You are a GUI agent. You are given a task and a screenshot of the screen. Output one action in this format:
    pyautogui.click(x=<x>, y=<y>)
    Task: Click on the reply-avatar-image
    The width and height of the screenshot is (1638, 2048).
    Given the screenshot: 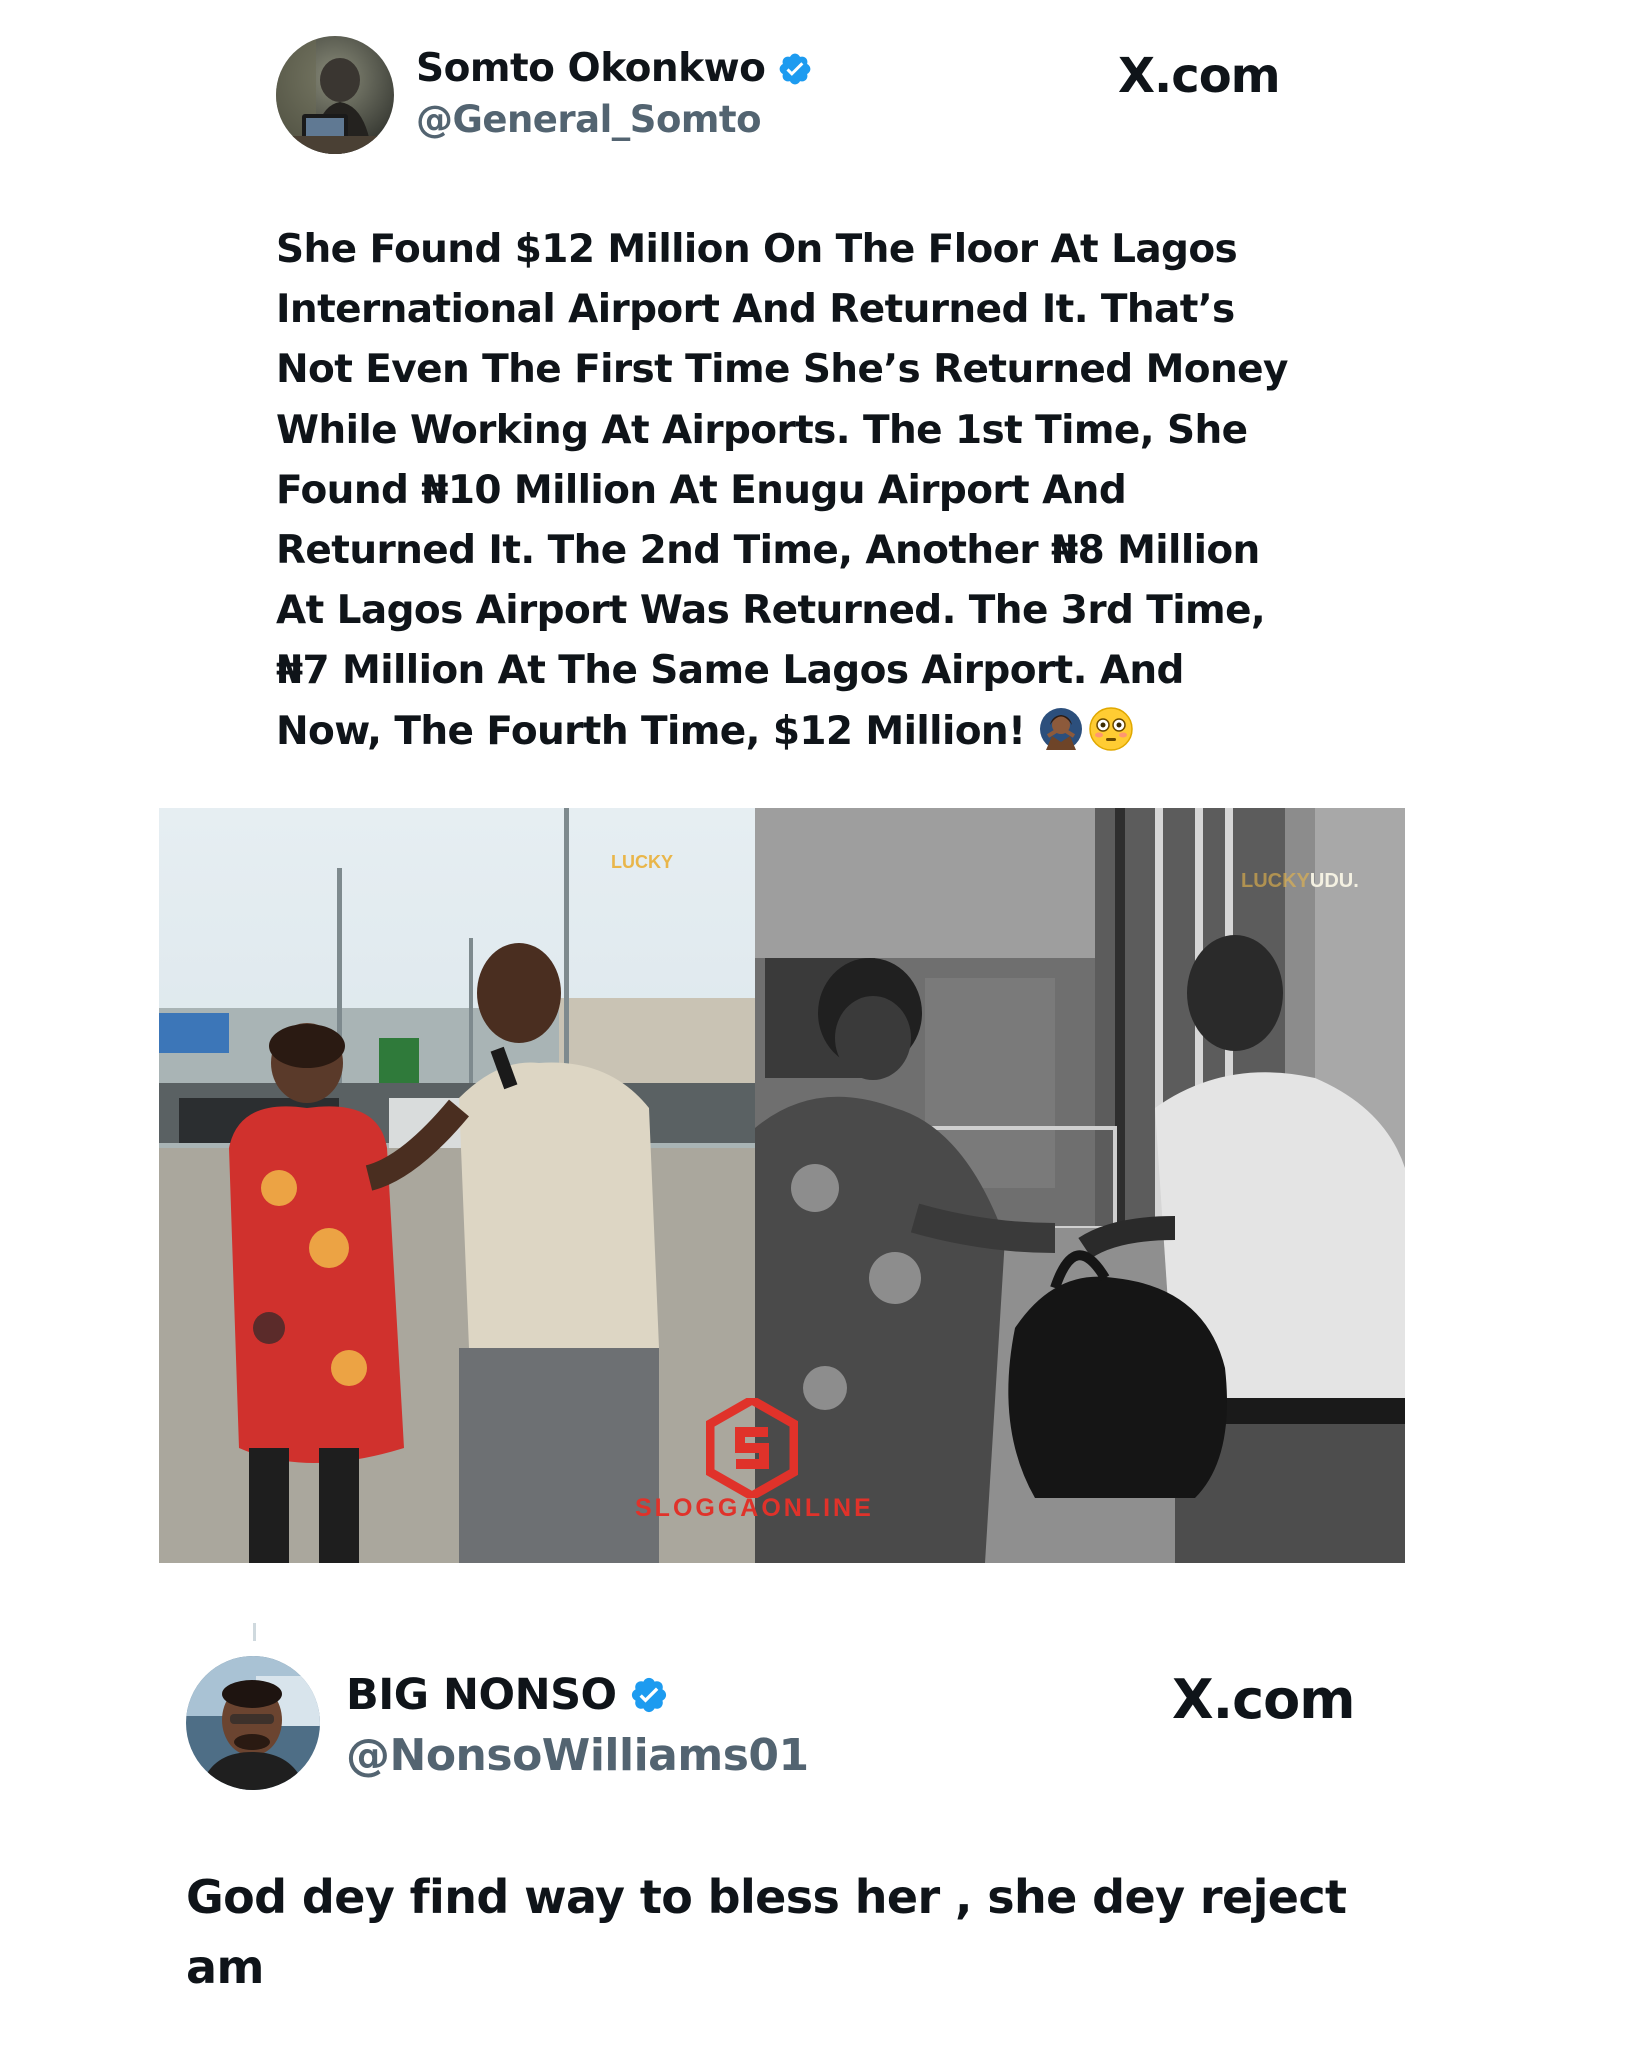 What is the action you would take?
    pyautogui.click(x=253, y=1723)
    